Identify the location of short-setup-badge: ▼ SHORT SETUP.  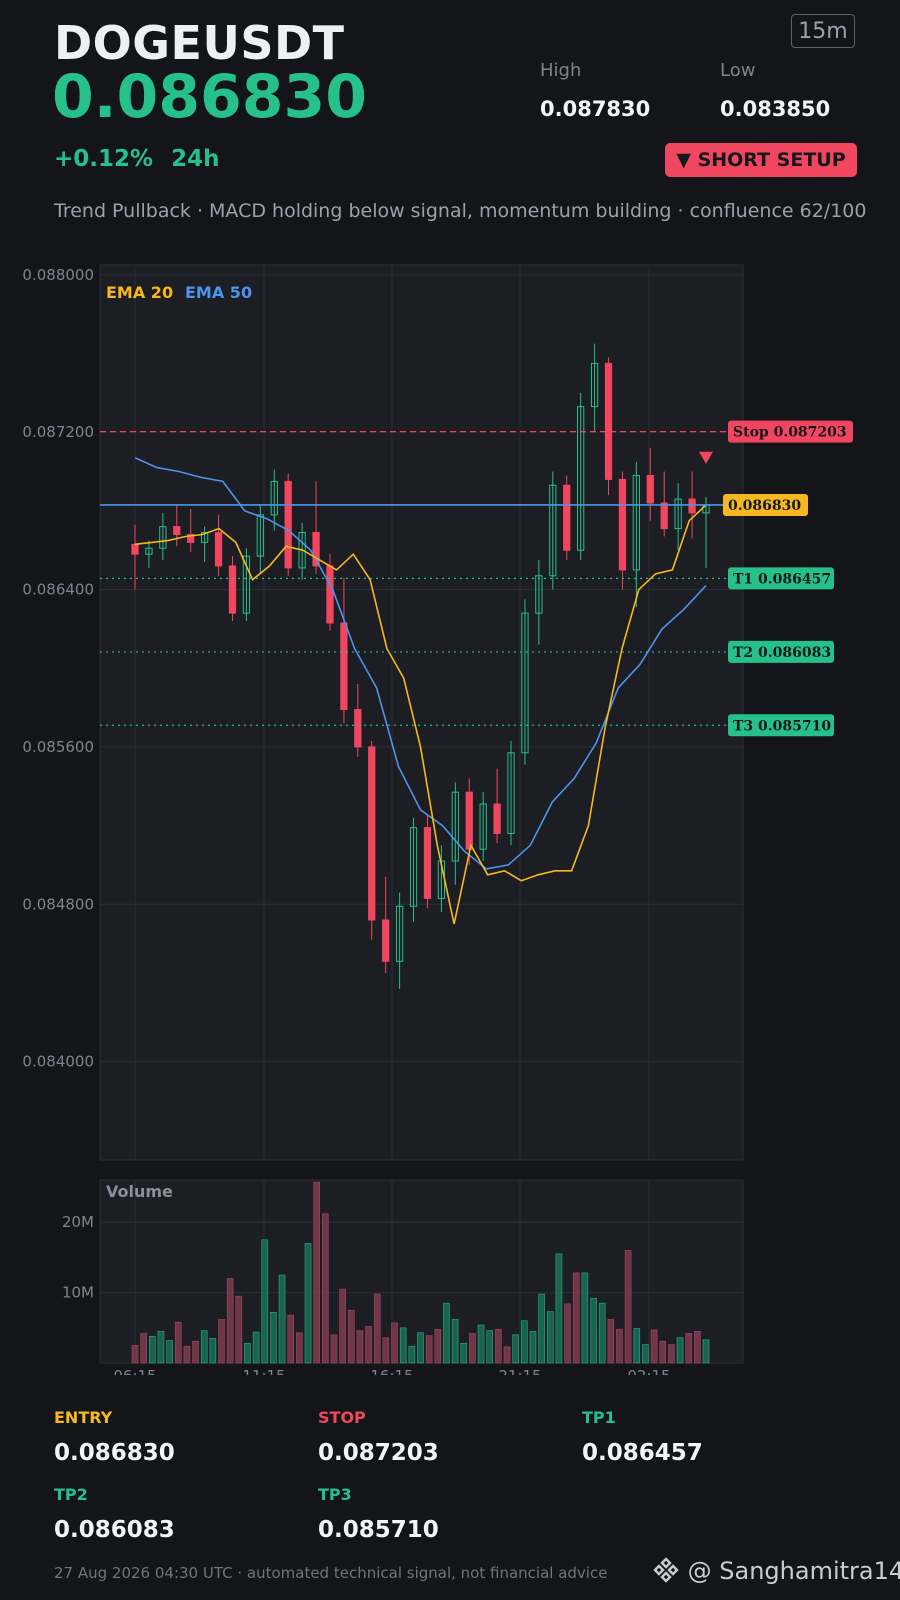
(761, 160).